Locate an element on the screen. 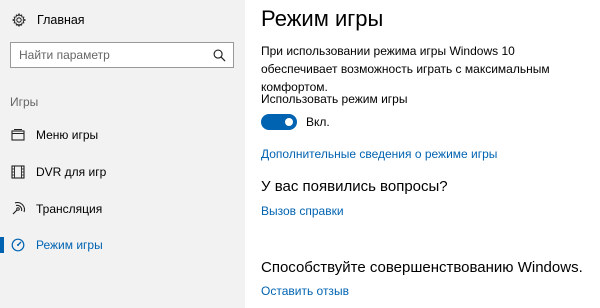 This screenshot has width=600, height=308. sidebar-item-game-bar: Меню игры is located at coordinates (122, 135).